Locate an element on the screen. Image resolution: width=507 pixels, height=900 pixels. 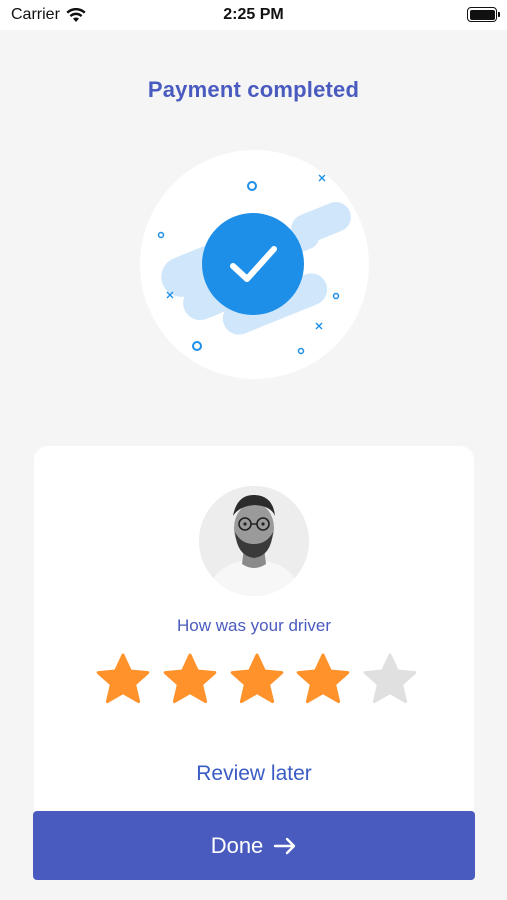
arrow-right-icon is located at coordinates (285, 845).